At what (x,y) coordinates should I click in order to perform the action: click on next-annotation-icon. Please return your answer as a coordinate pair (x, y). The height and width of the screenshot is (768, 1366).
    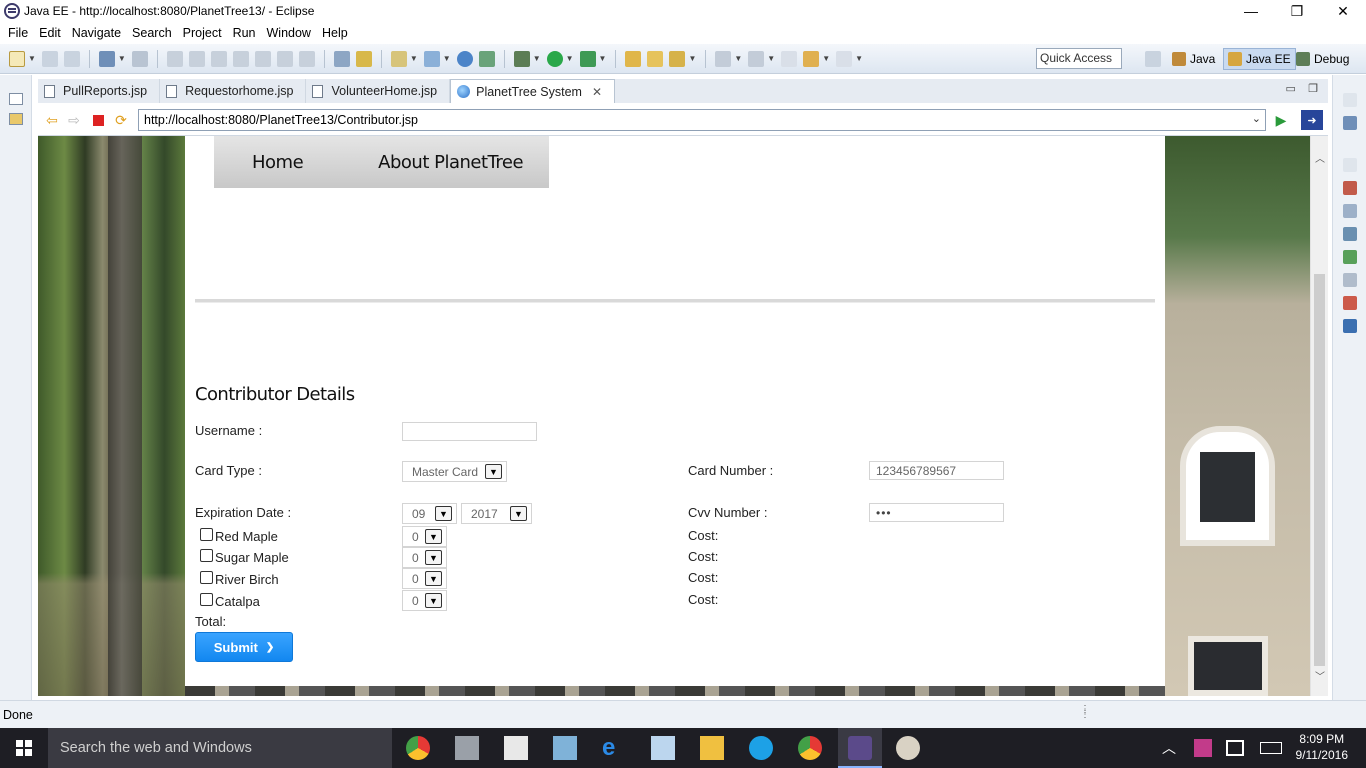
    Looking at the image, I should click on (723, 58).